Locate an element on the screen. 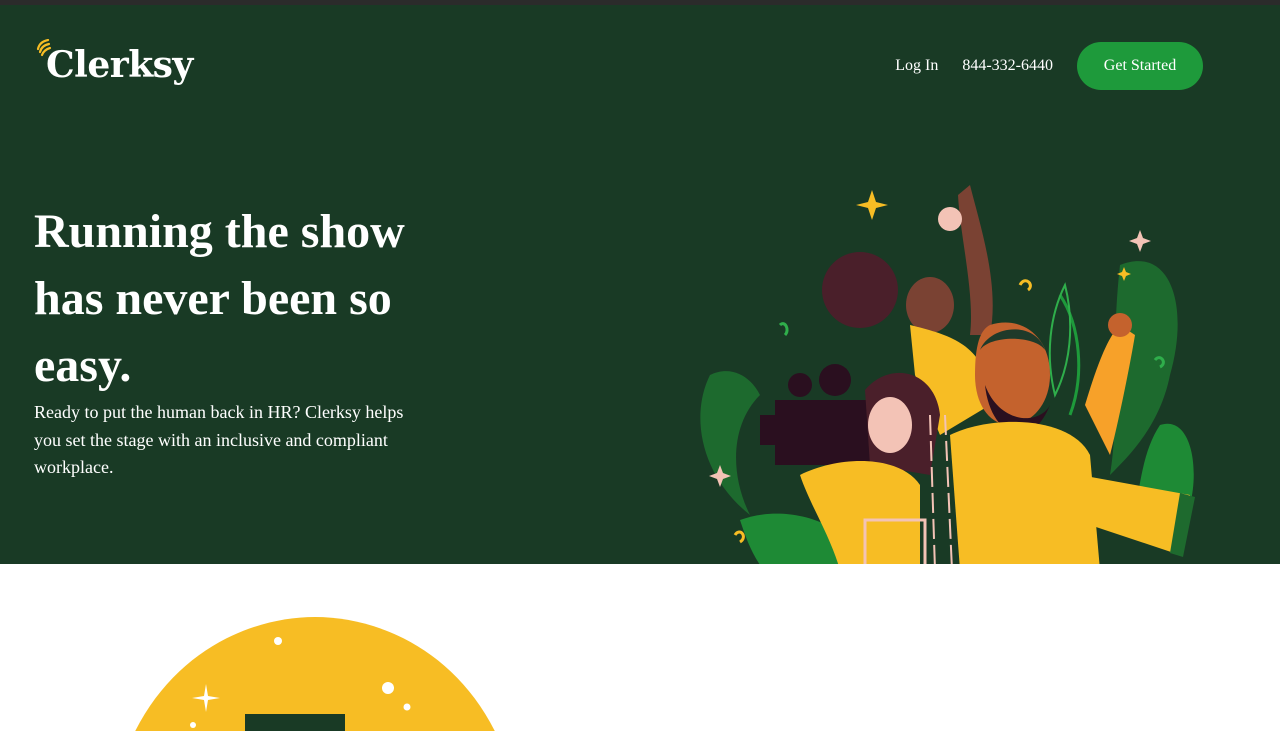 The width and height of the screenshot is (1280, 731). brand-name: Clerksy is located at coordinates (119, 65).